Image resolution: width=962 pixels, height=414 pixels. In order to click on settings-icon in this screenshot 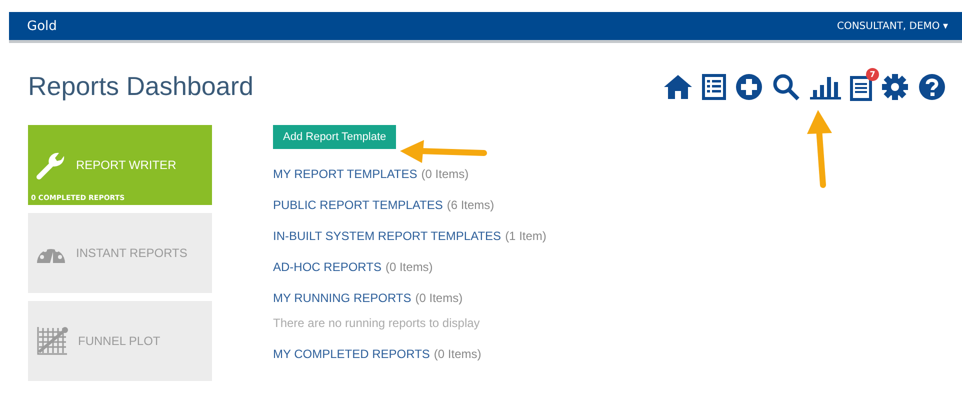, I will do `click(895, 86)`.